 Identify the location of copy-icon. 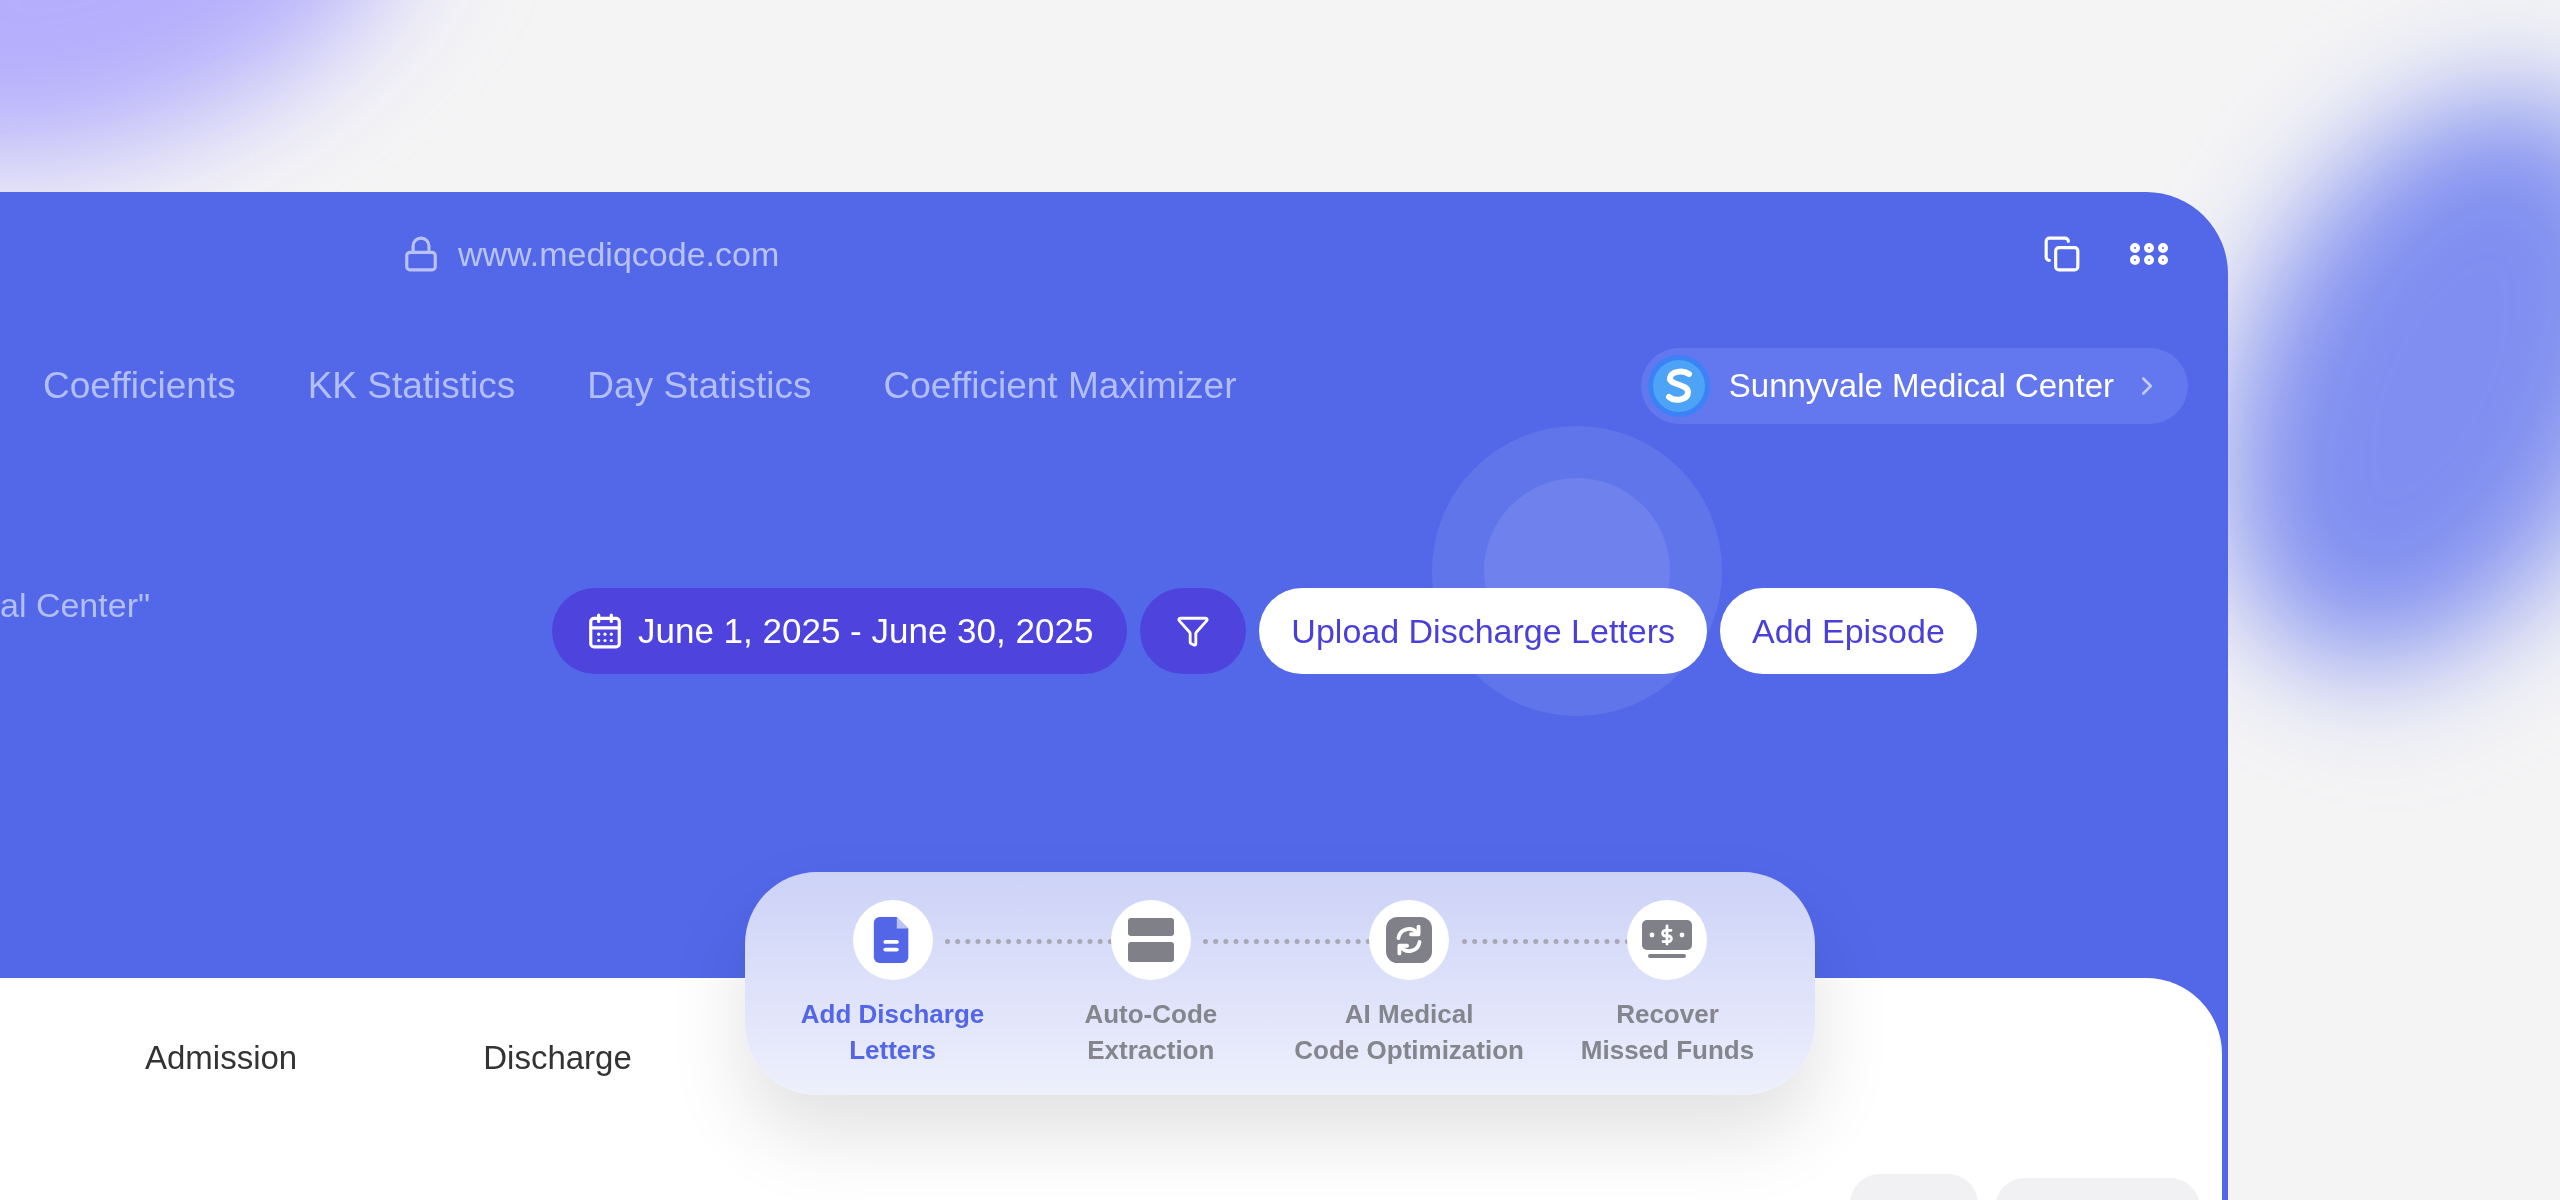
(2062, 254).